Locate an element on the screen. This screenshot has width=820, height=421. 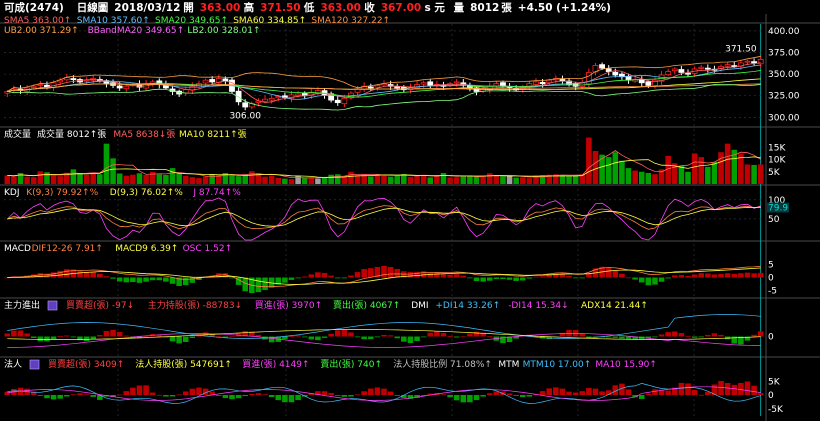
header-stock-name: 可成(2474) is located at coordinates (34, 7).